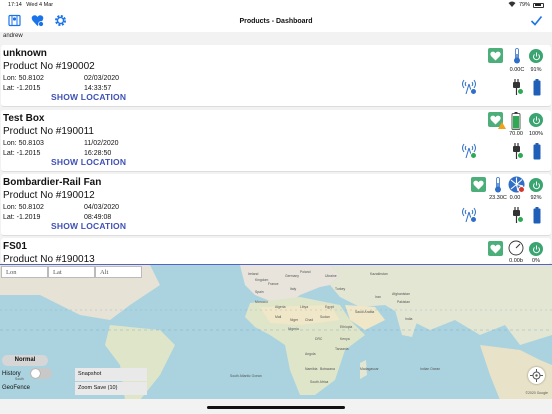  I want to click on map-label: Algeria, so click(280, 307).